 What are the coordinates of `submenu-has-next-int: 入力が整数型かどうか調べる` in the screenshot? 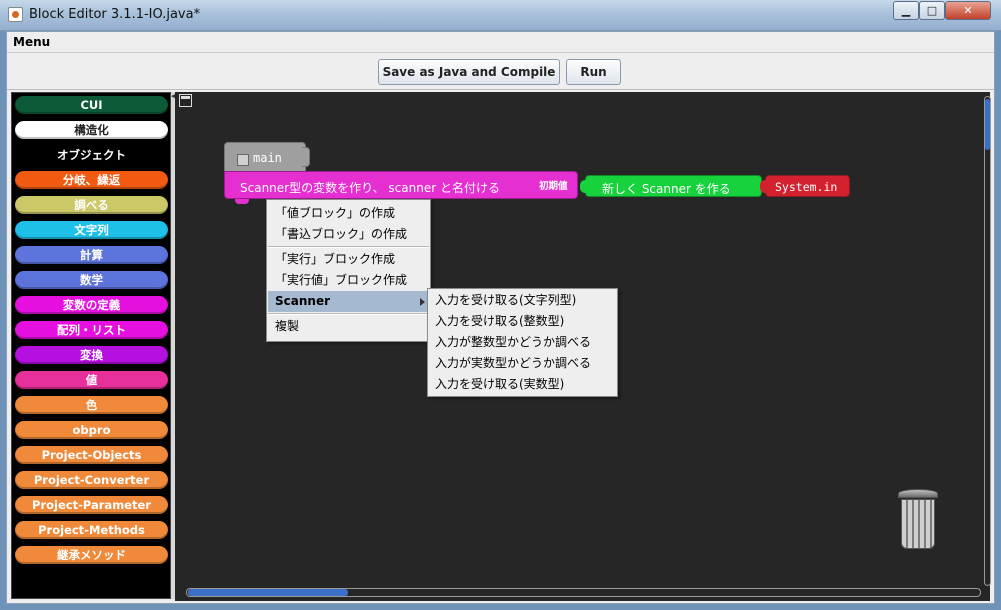 It's located at (522, 342).